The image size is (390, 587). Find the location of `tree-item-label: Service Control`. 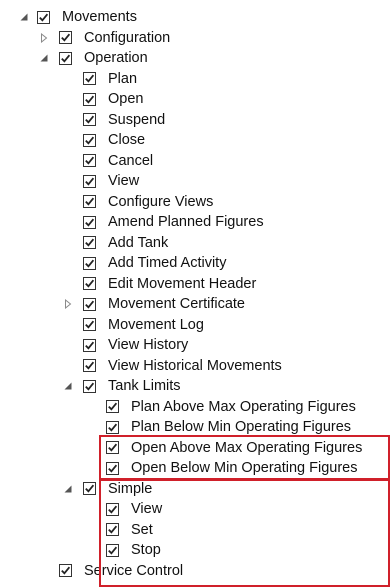

tree-item-label: Service Control is located at coordinates (134, 570).